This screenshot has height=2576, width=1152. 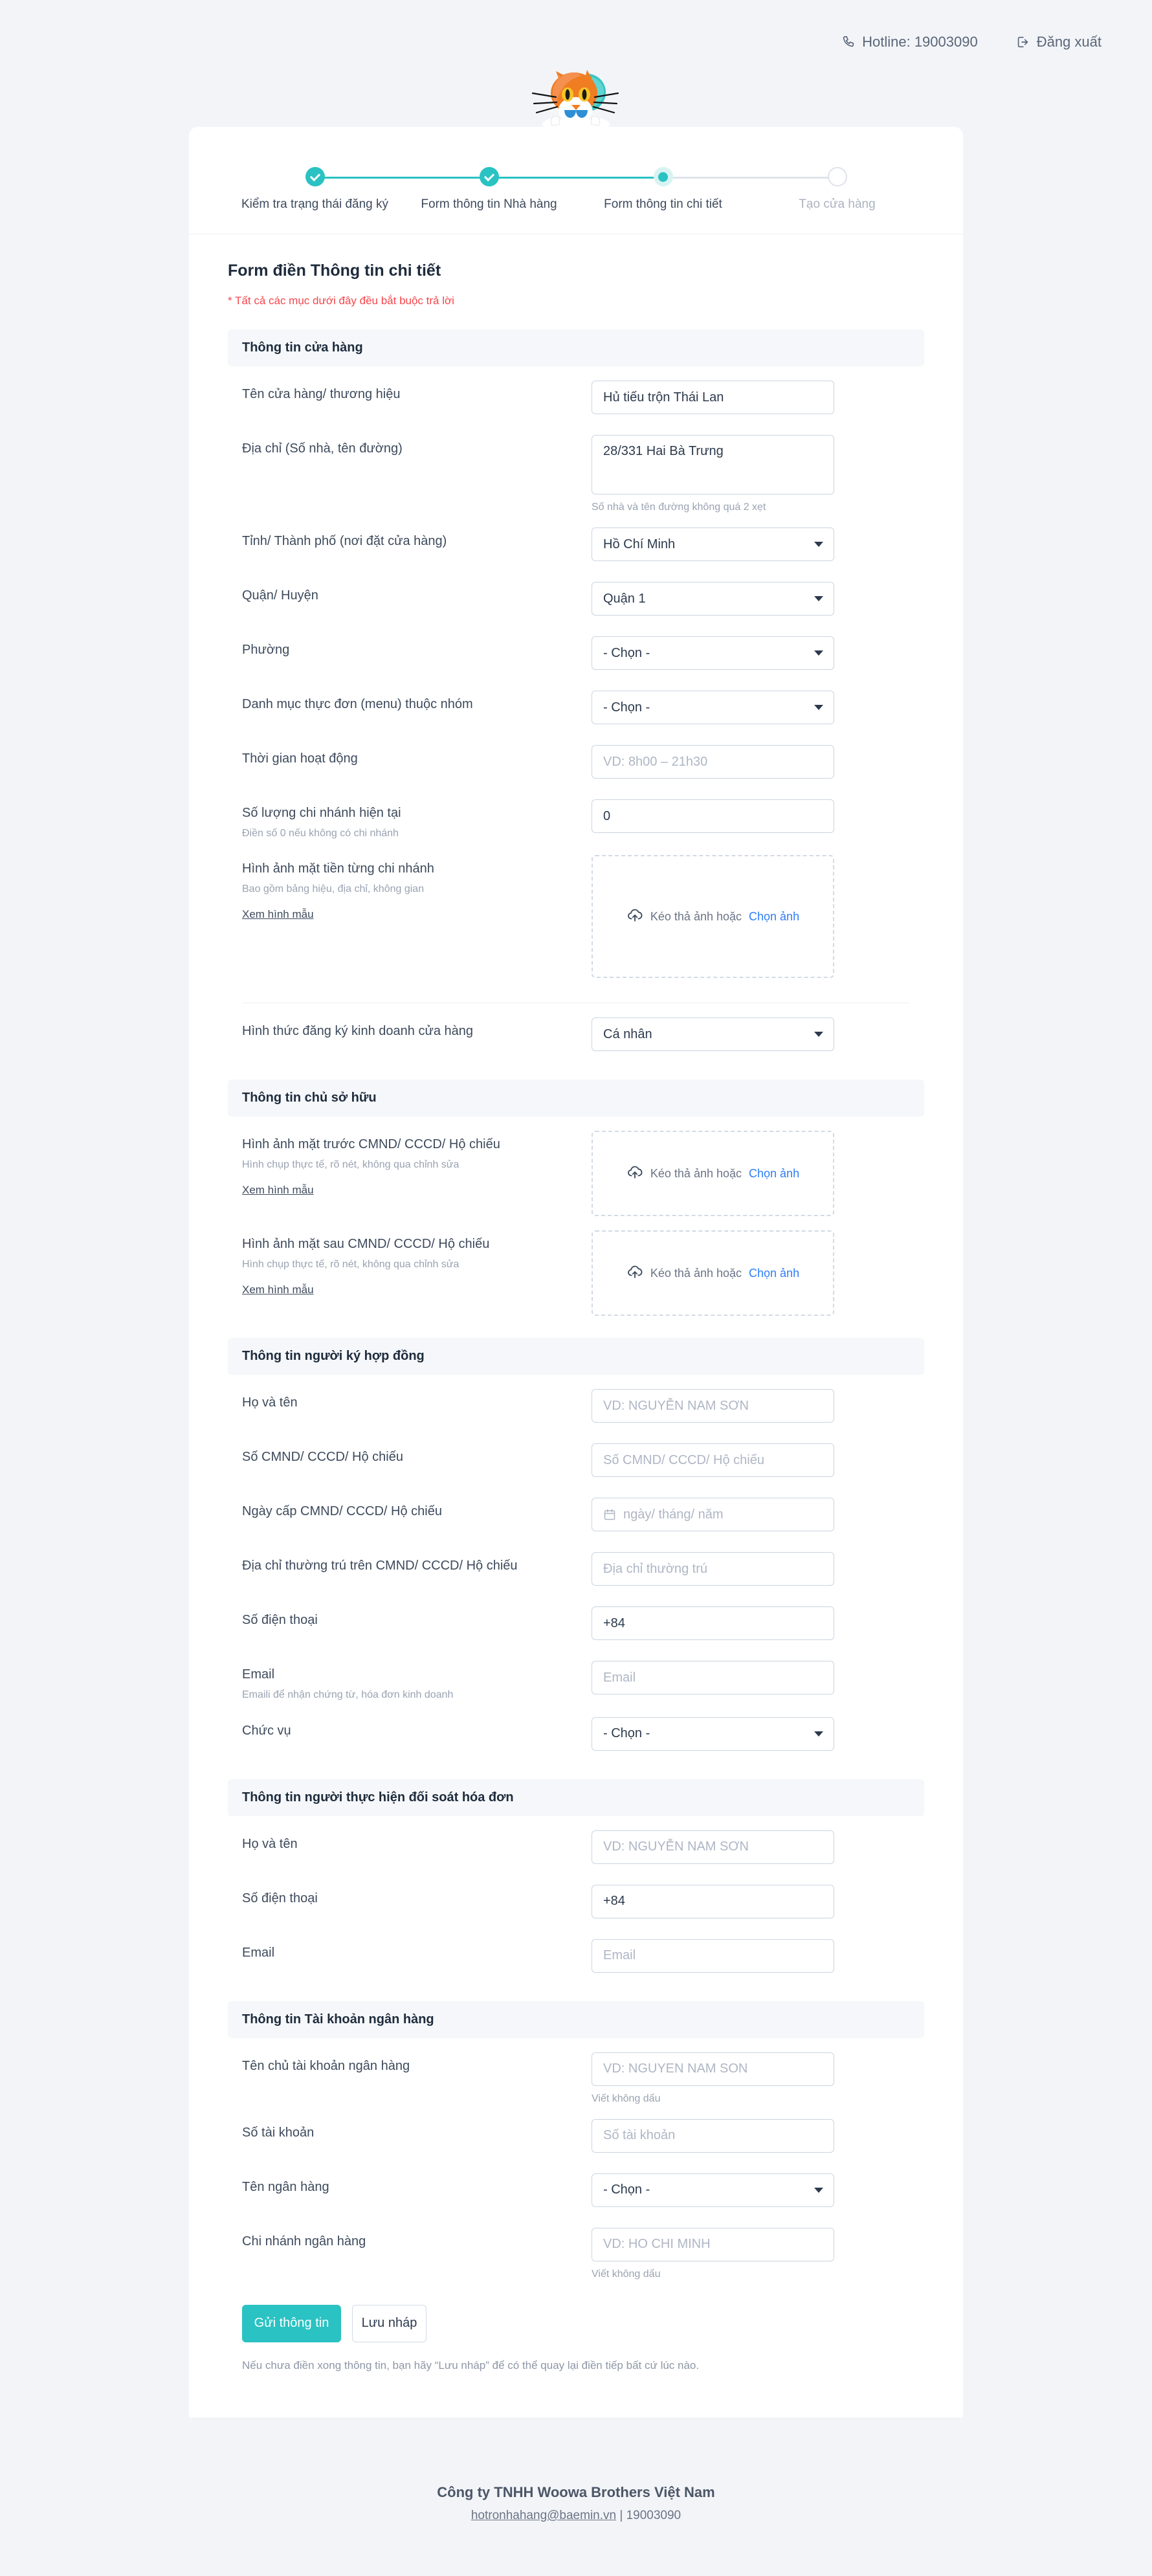 I want to click on field-control-wrap: Email, so click(x=713, y=1955).